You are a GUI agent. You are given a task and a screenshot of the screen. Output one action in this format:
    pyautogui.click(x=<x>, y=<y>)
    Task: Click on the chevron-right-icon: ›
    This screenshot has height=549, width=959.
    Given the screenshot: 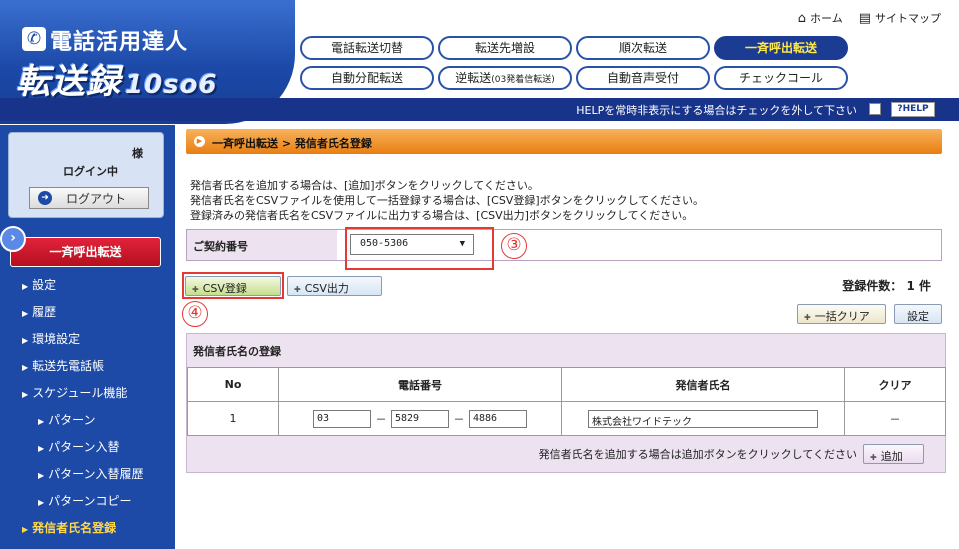 What is the action you would take?
    pyautogui.click(x=13, y=239)
    